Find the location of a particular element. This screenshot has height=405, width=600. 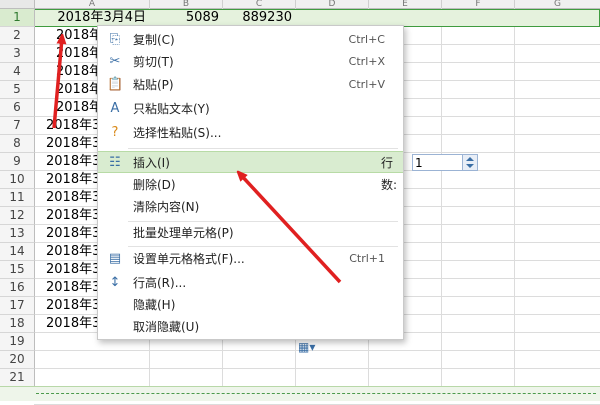

cell-a11: 2018年3 is located at coordinates (71, 198).